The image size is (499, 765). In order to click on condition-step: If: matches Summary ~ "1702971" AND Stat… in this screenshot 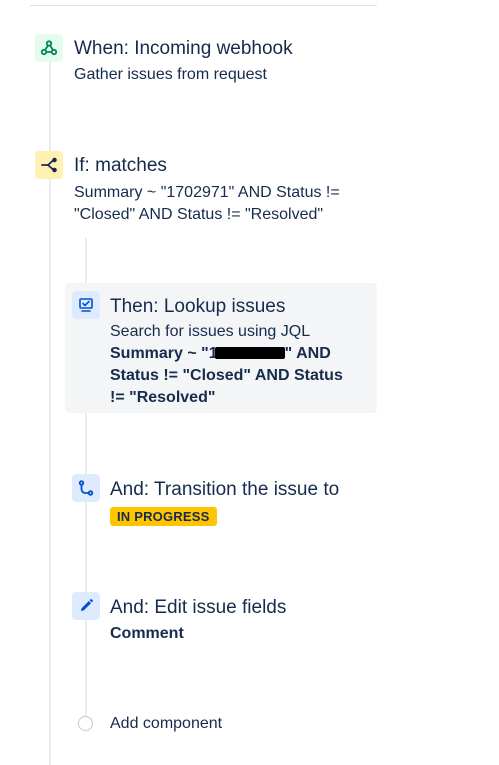, I will do `click(190, 187)`.